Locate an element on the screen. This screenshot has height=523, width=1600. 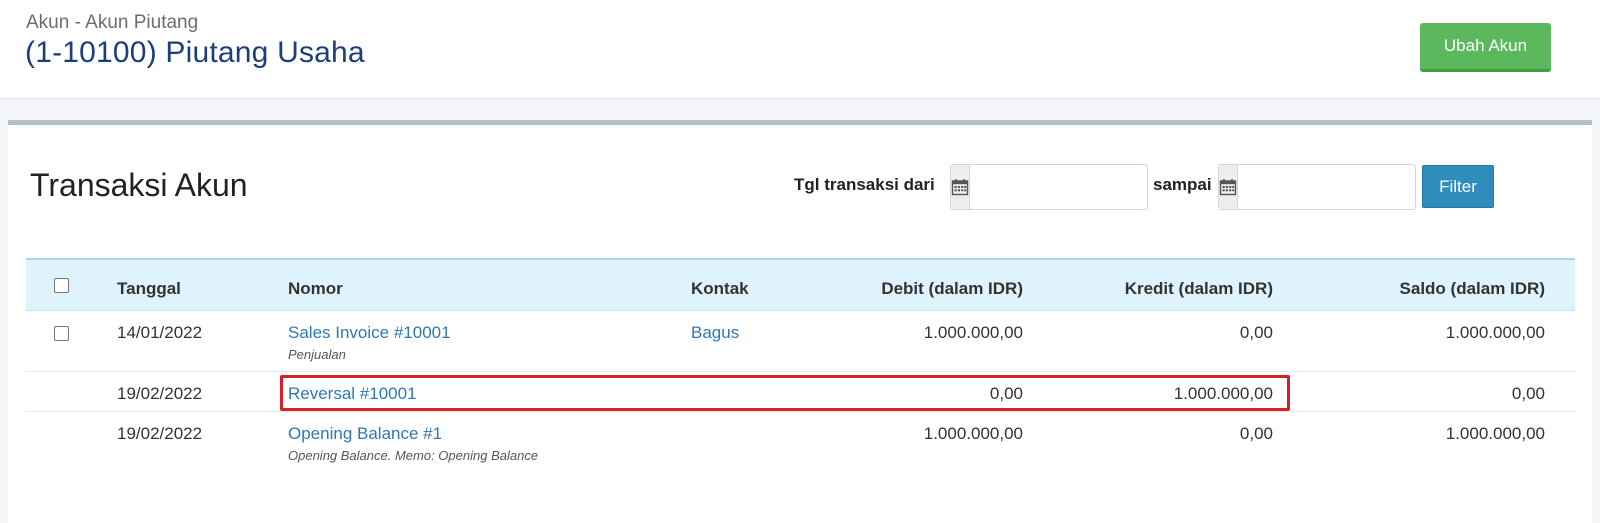
date-to-group is located at coordinates (1339, 187).